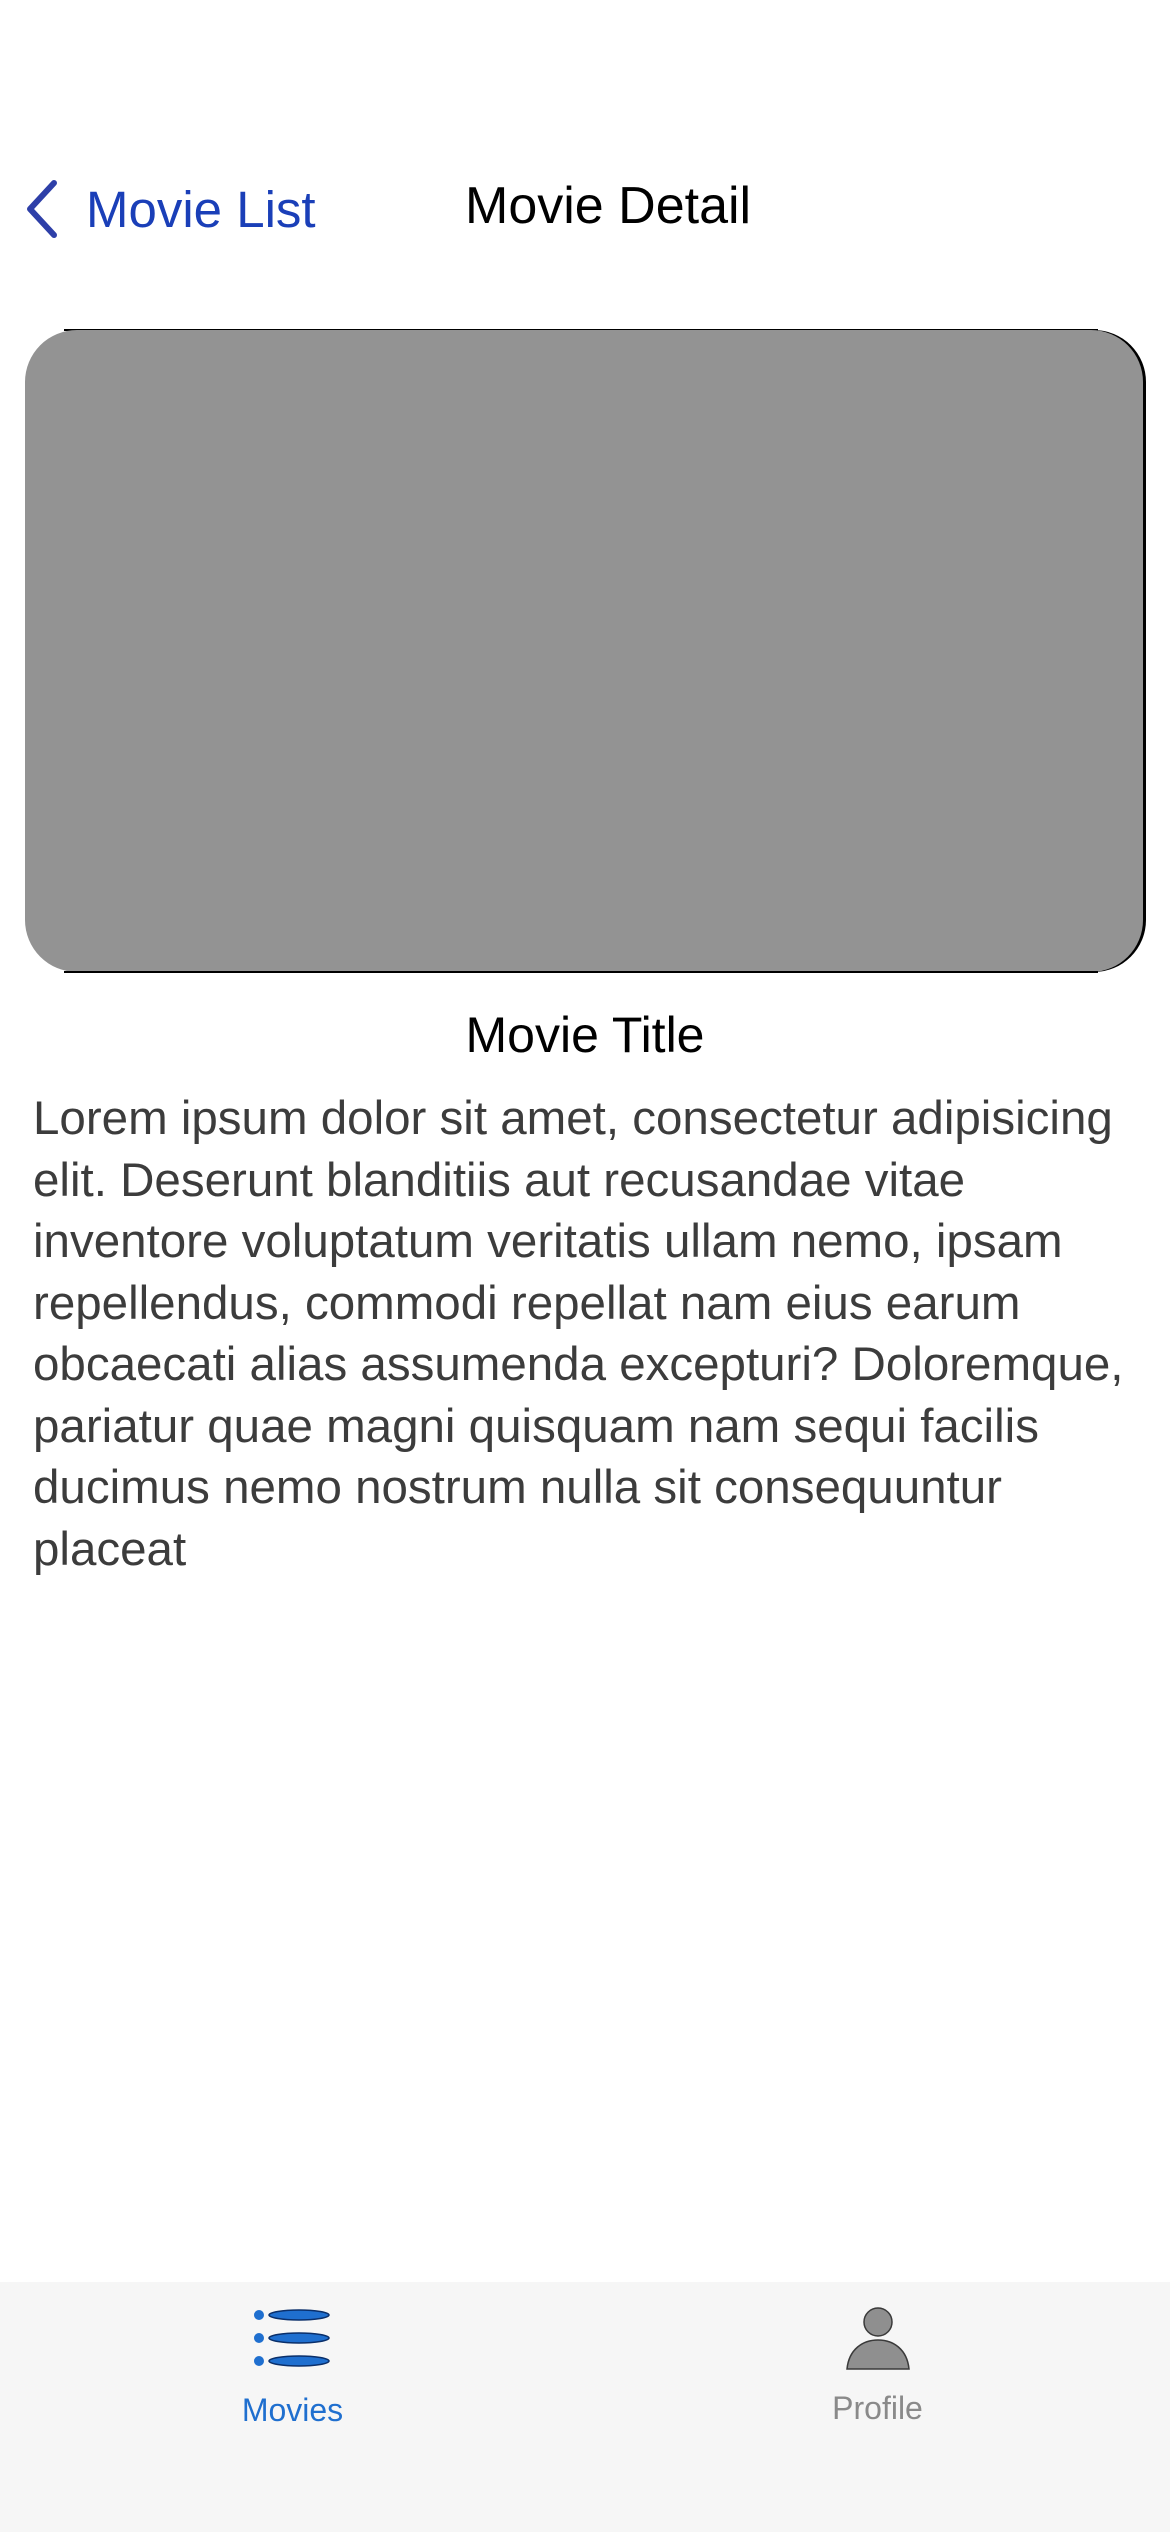 The width and height of the screenshot is (1170, 2532). I want to click on back-button: Movie List, so click(169, 209).